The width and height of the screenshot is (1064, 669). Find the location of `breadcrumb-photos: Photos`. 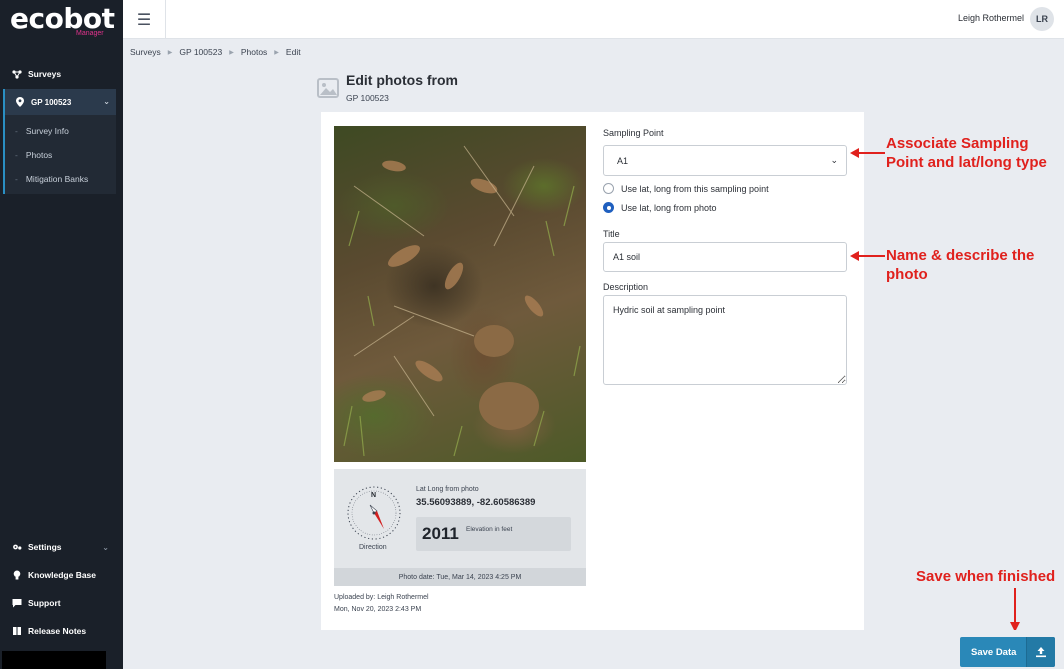

breadcrumb-photos: Photos is located at coordinates (254, 52).